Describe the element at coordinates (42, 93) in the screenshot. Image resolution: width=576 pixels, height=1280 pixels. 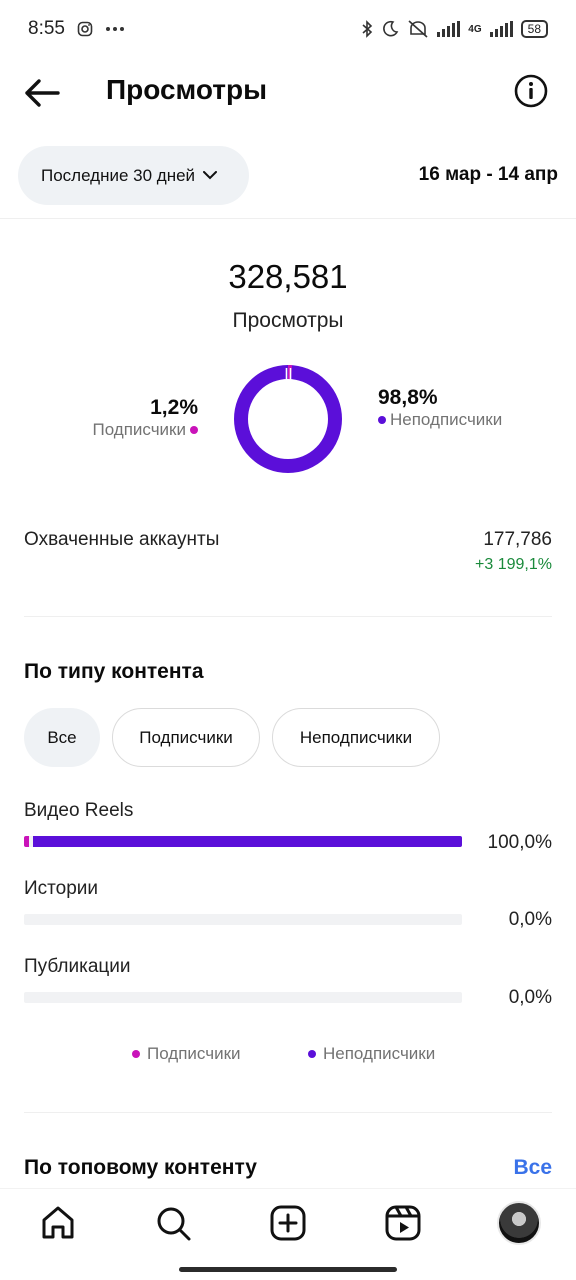
I see `arrow-left-icon` at that location.